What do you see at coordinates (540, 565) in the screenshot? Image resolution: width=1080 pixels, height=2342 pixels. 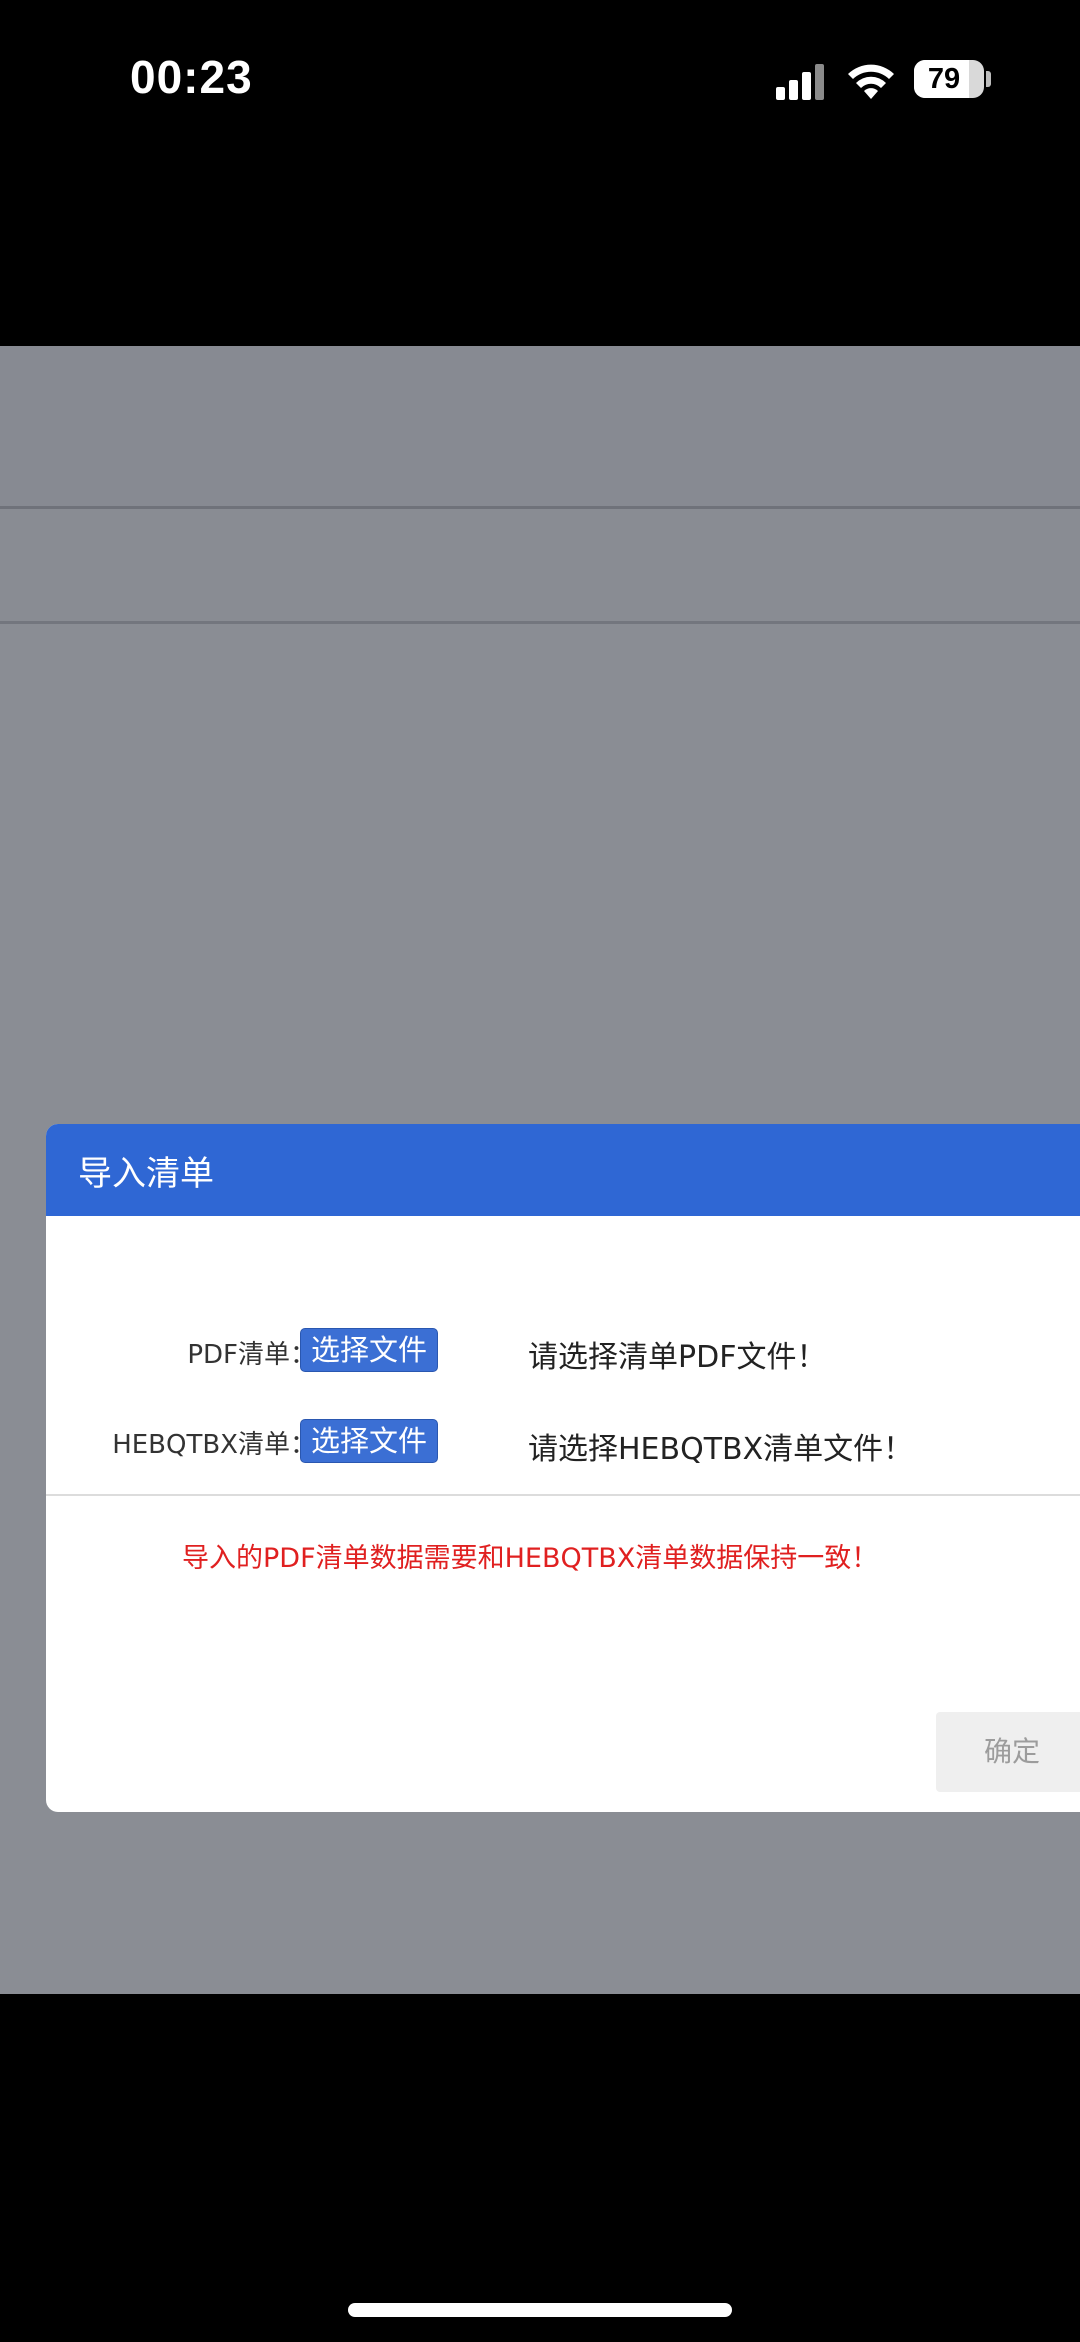 I see `toolbar-band` at bounding box center [540, 565].